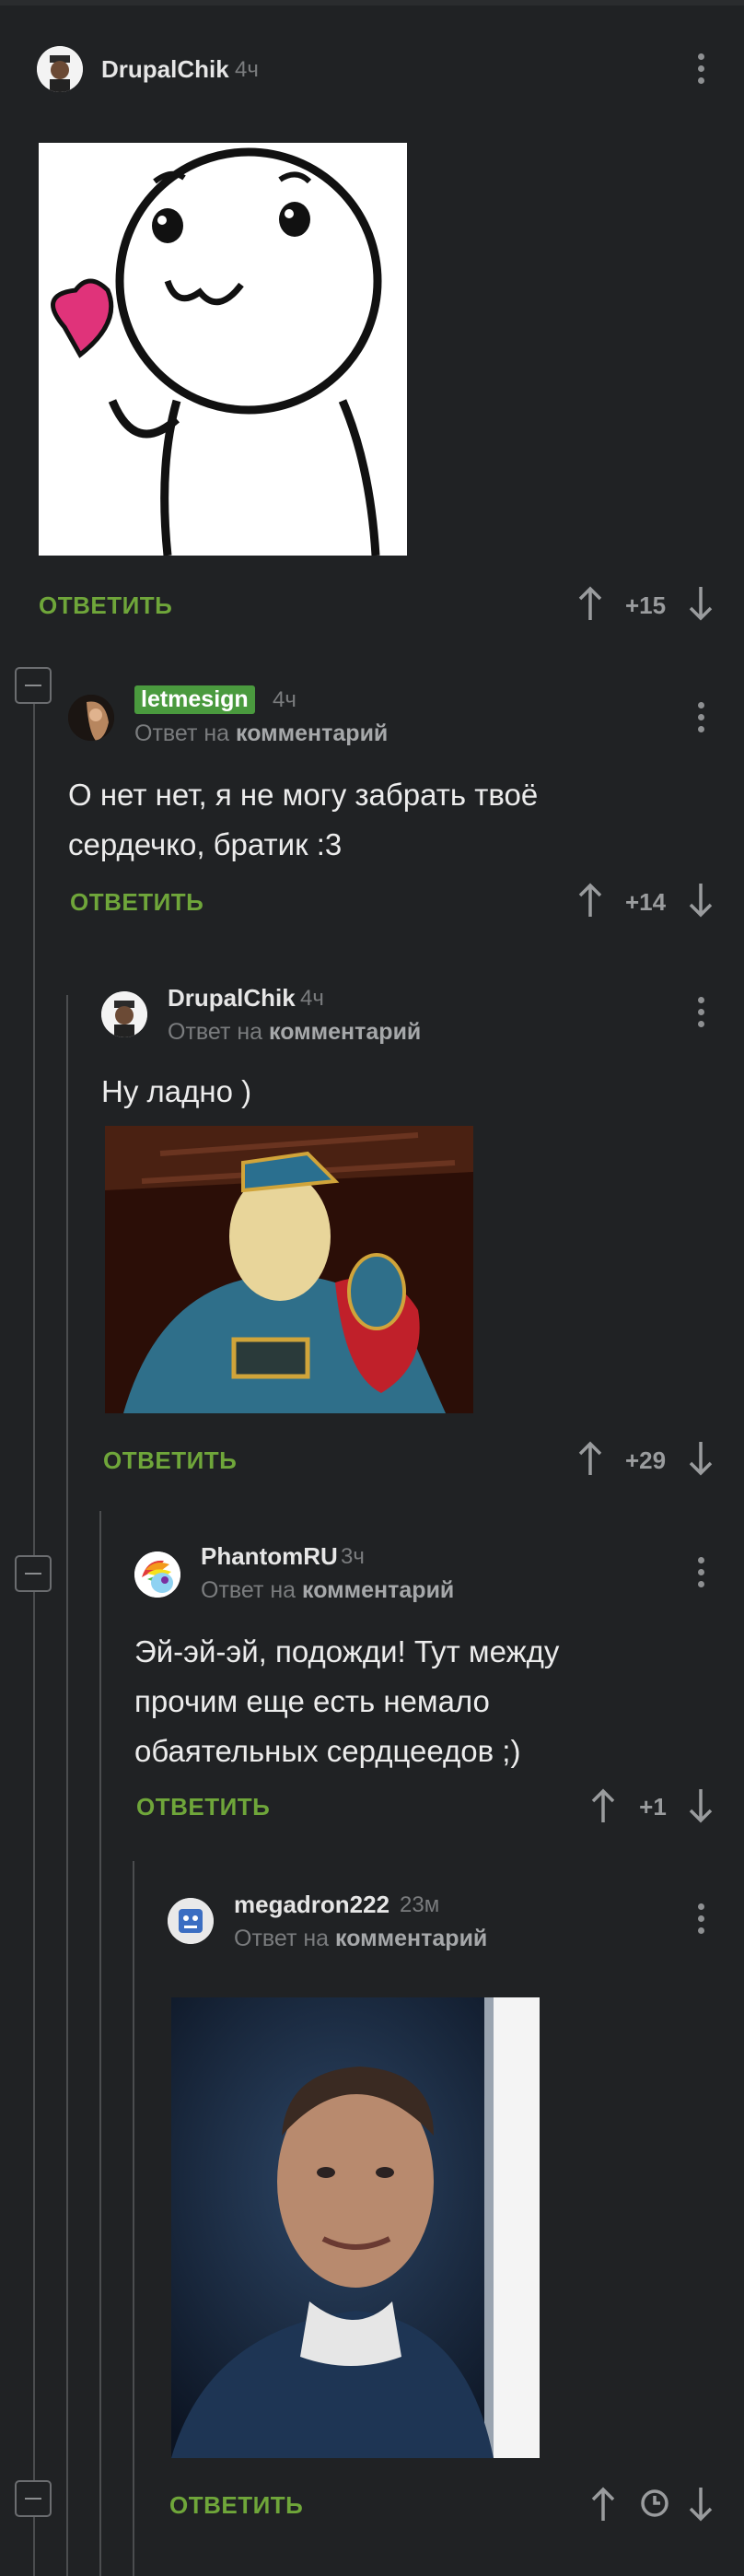 The height and width of the screenshot is (2576, 744). I want to click on timestamp: 3ч, so click(353, 1556).